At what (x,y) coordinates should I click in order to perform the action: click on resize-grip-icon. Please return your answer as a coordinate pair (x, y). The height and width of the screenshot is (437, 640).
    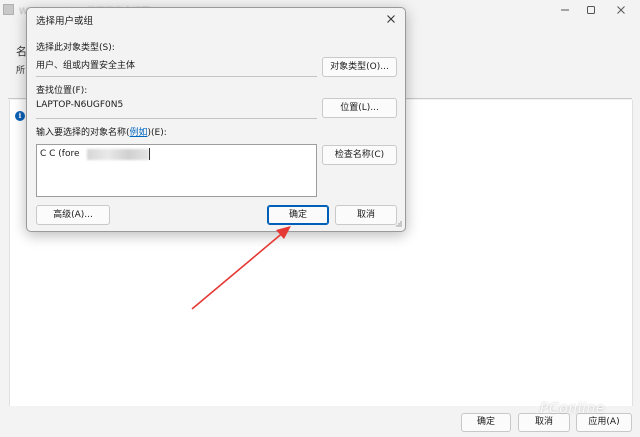
    Looking at the image, I should click on (398, 224).